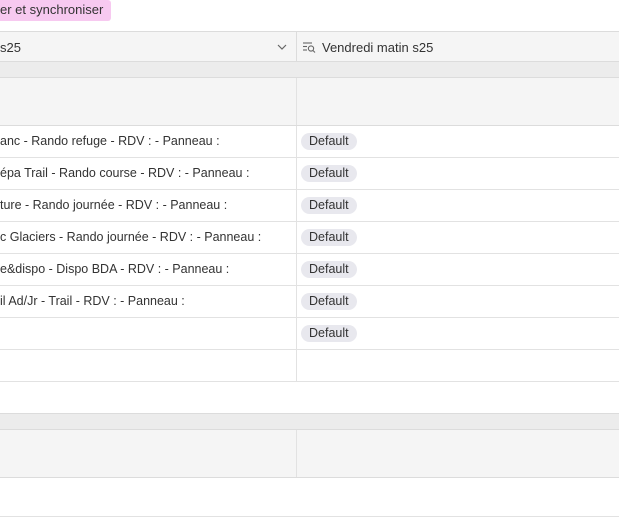 The width and height of the screenshot is (619, 517). I want to click on table-row, so click(309, 498).